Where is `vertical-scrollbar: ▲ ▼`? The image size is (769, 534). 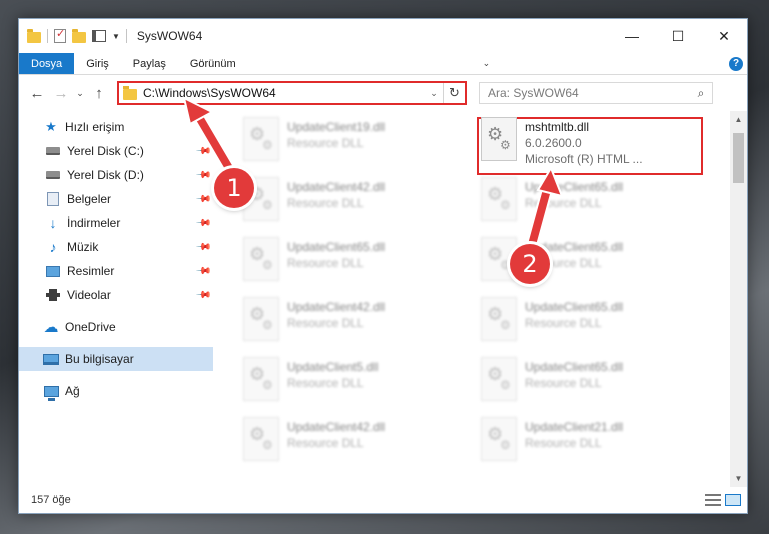
vertical-scrollbar: ▲ ▼ is located at coordinates (738, 299).